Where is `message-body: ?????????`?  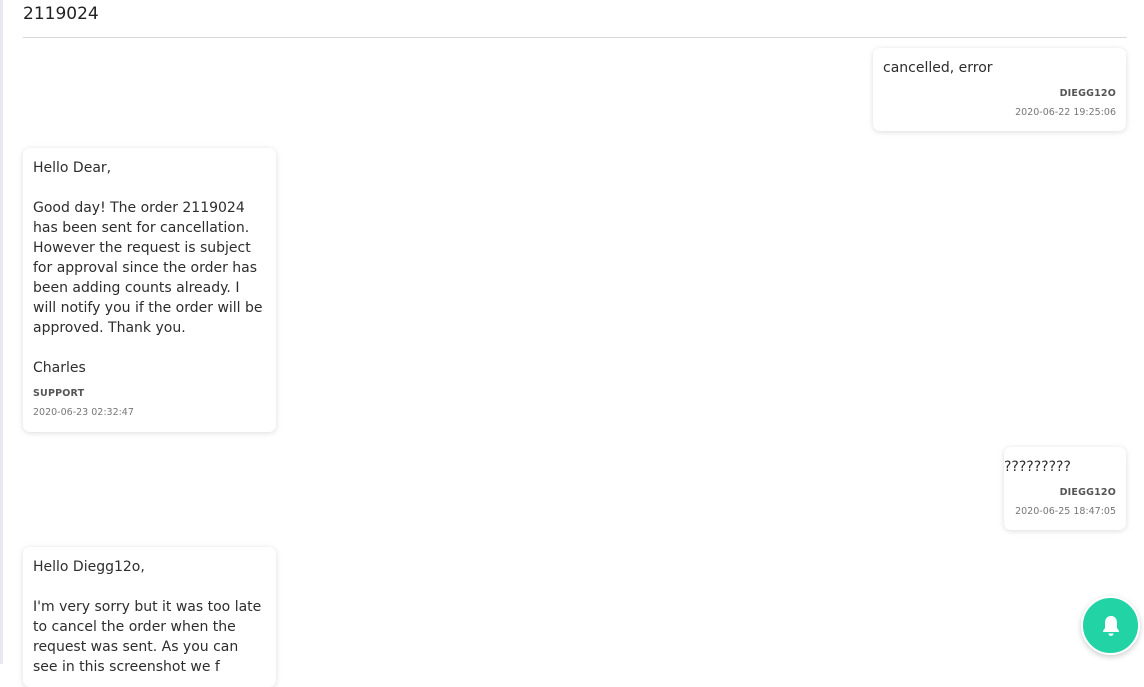 message-body: ????????? is located at coordinates (1037, 467).